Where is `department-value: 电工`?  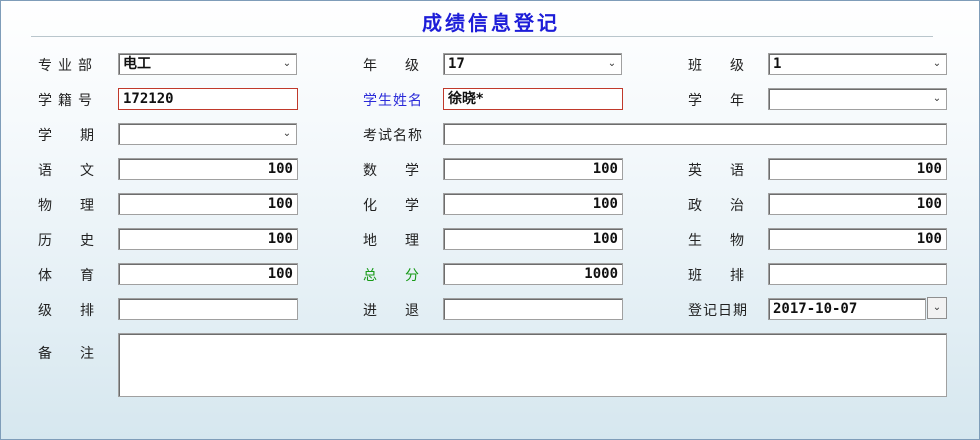
department-value: 电工 is located at coordinates (137, 64).